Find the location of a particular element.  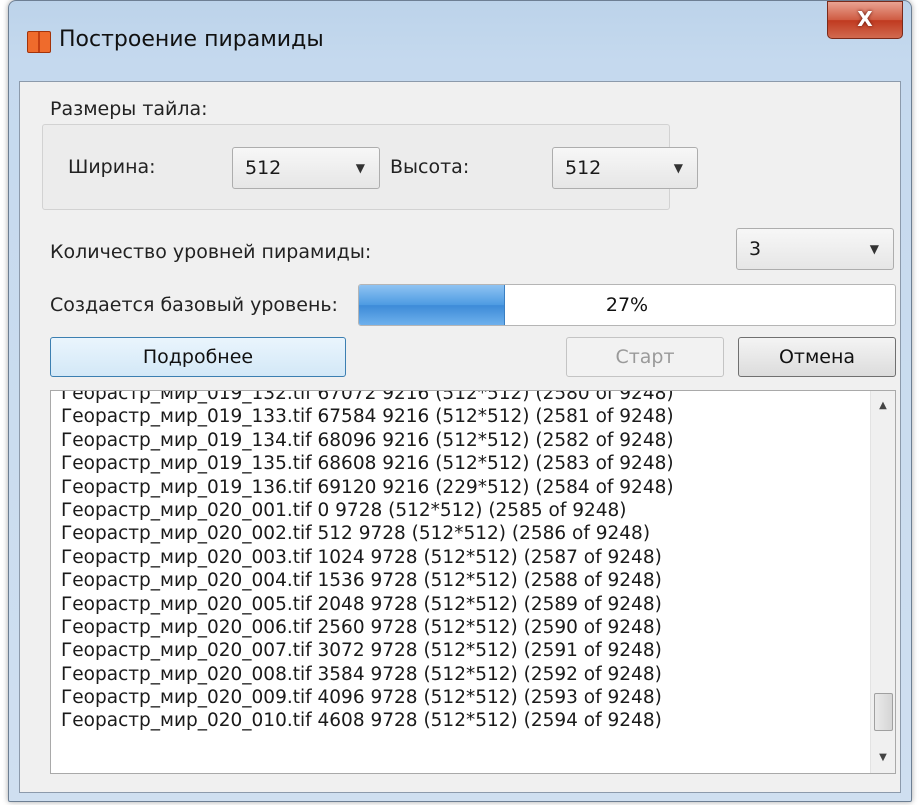

scroll-up-arrow-icon: ▲ is located at coordinates (883, 406).